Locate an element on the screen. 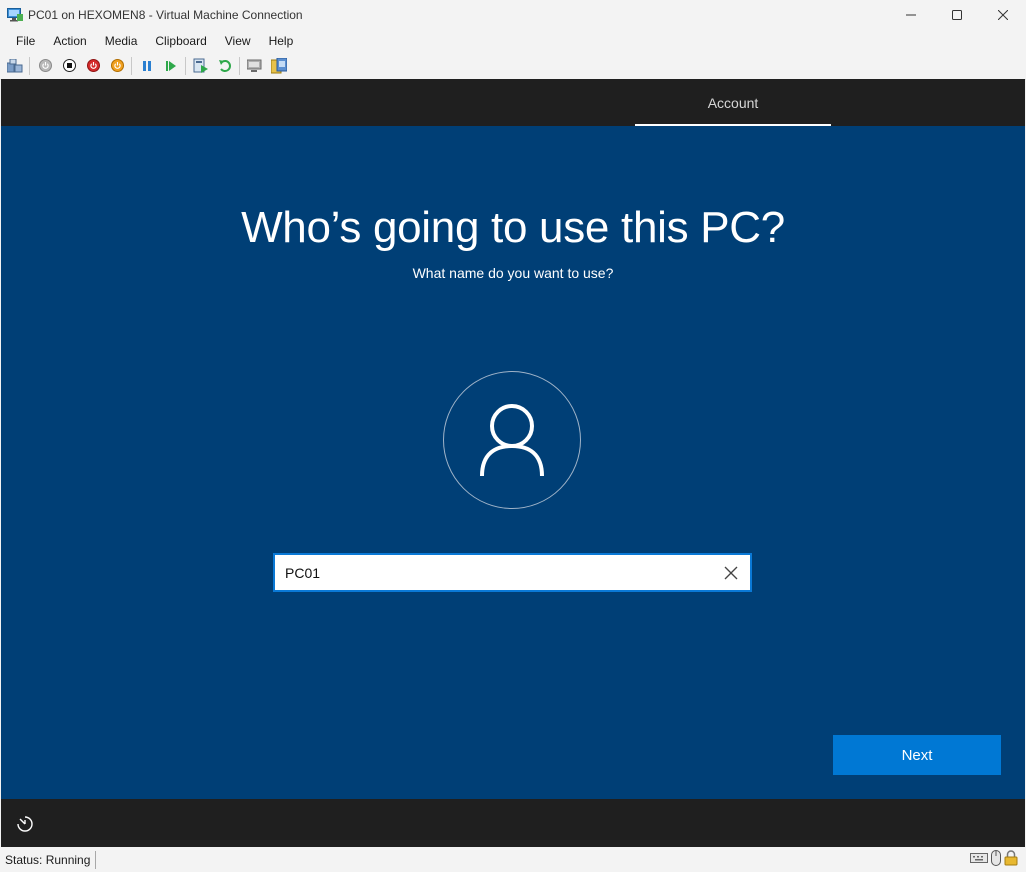 This screenshot has height=872, width=1026. menu-action: Action is located at coordinates (69, 41).